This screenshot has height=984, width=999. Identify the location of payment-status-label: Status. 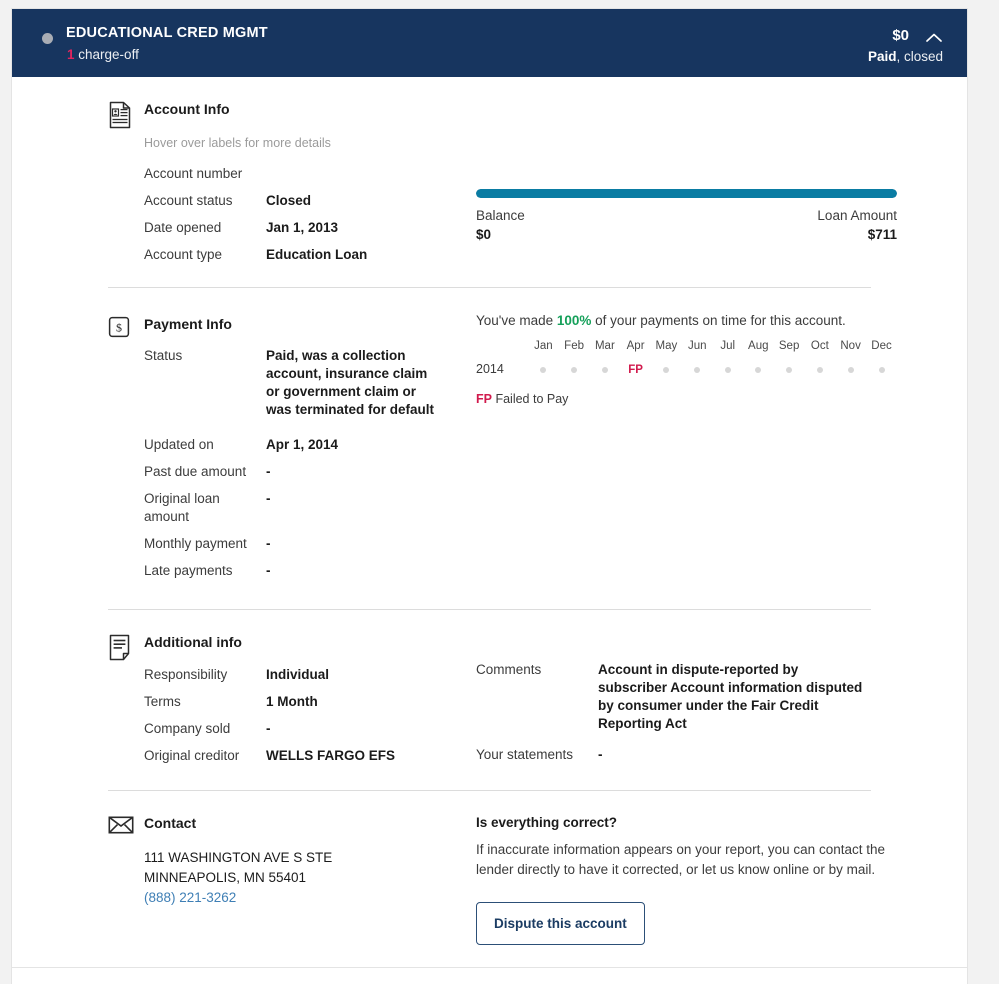
(163, 355).